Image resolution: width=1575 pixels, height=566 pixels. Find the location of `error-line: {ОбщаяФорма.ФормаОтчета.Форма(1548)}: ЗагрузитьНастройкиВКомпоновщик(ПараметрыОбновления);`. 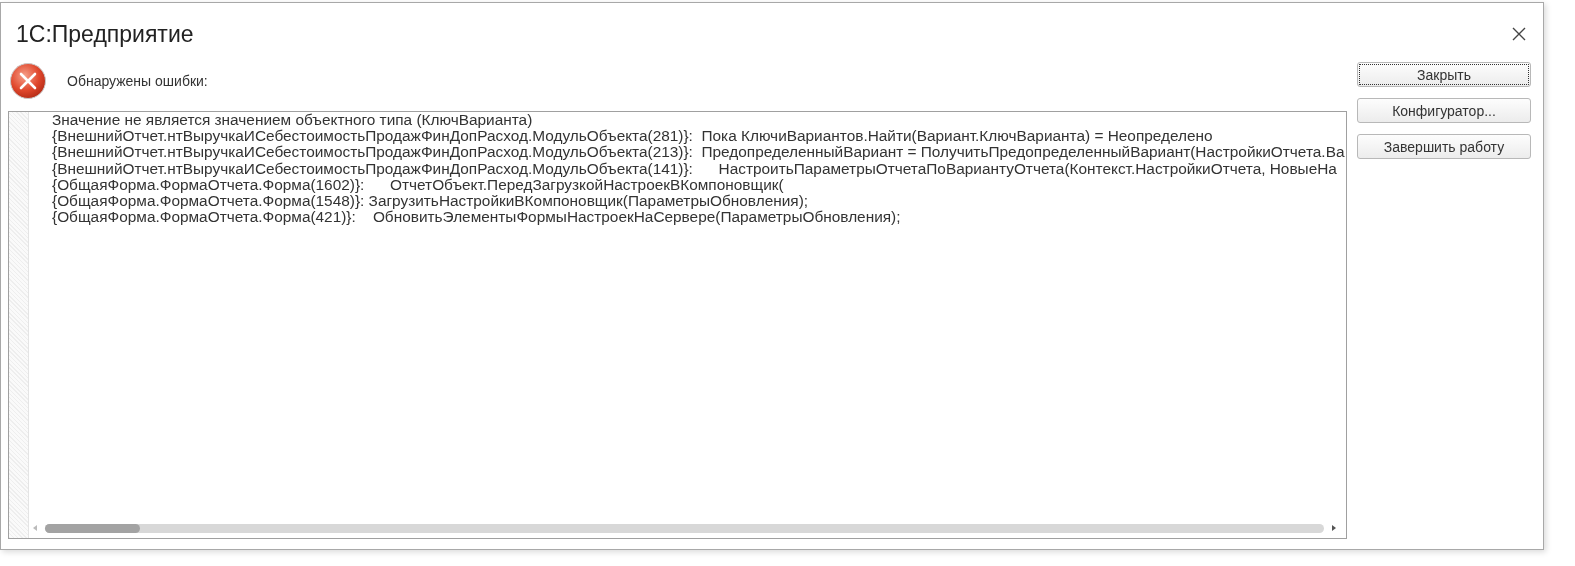

error-line: {ОбщаяФорма.ФормаОтчета.Форма(1548)}: ЗагрузитьНастройкиВКомпоновщик(ПараметрыОбновления); is located at coordinates (430, 201).